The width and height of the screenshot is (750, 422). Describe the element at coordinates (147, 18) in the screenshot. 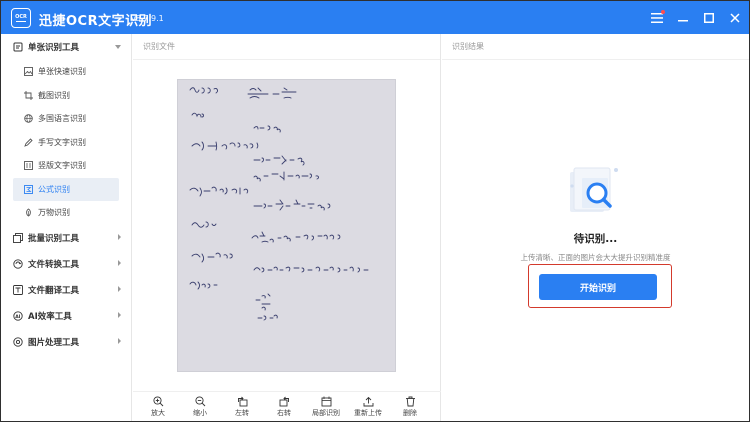

I see `app-version: v8.7.9.1` at that location.